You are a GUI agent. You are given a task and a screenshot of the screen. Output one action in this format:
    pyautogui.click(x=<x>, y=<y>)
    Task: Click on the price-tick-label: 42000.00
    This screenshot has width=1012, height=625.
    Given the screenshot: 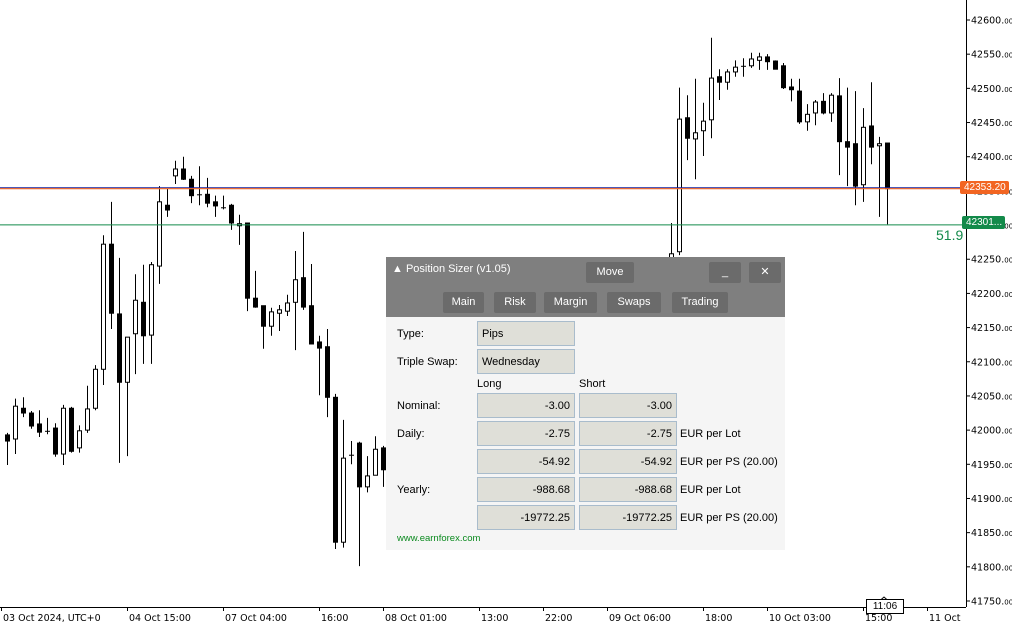 What is the action you would take?
    pyautogui.click(x=991, y=431)
    